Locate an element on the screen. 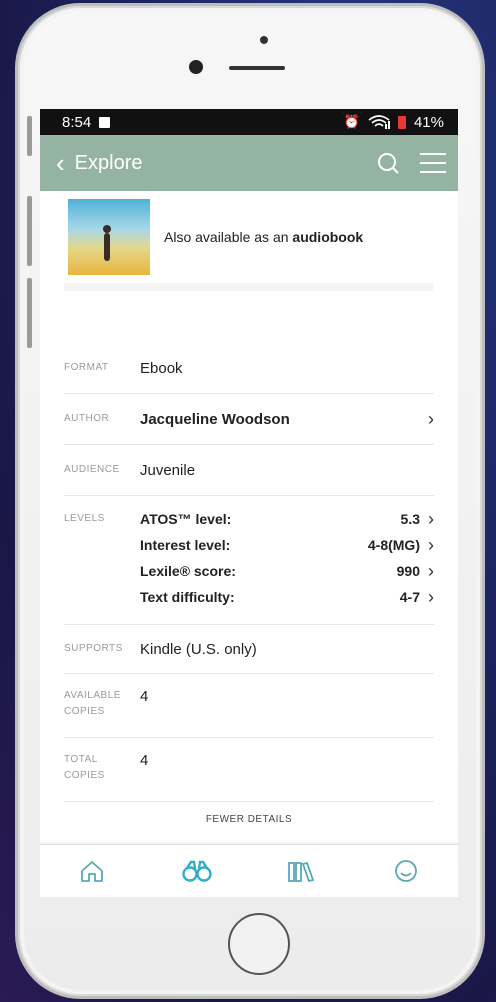  battery-percent: 41% is located at coordinates (428, 122).